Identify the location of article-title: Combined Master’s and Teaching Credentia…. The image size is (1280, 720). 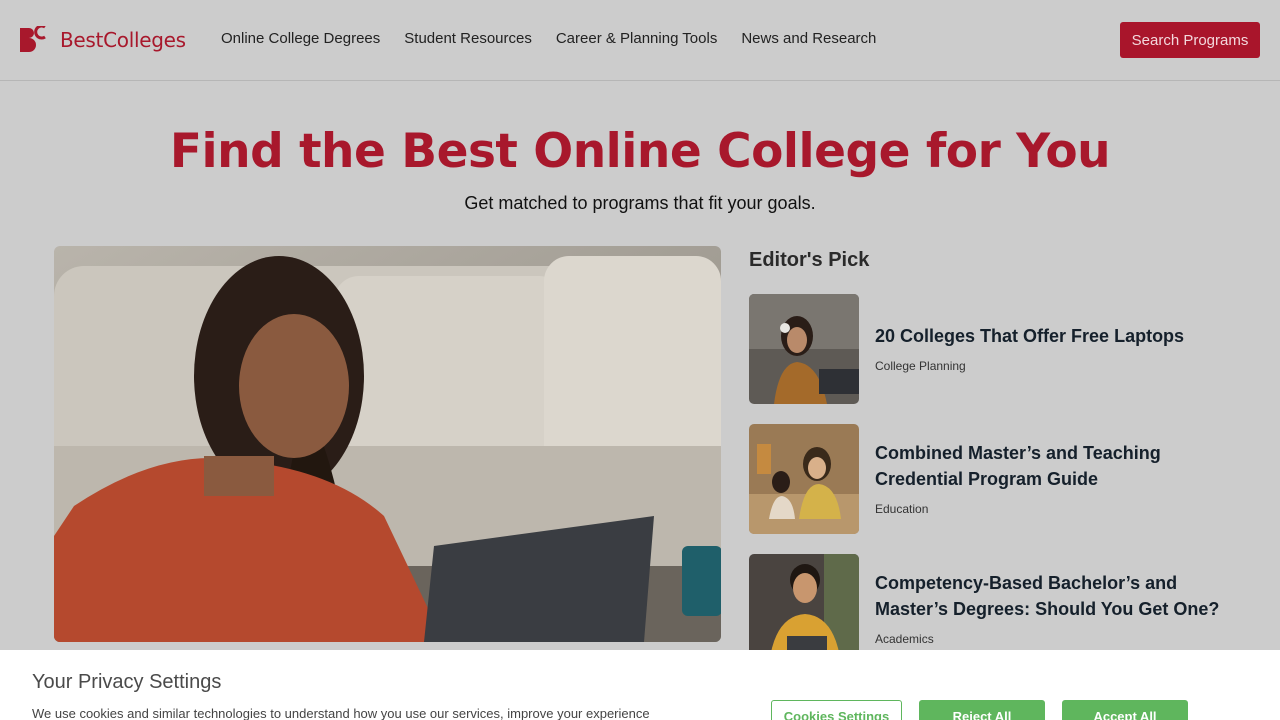
(1060, 466).